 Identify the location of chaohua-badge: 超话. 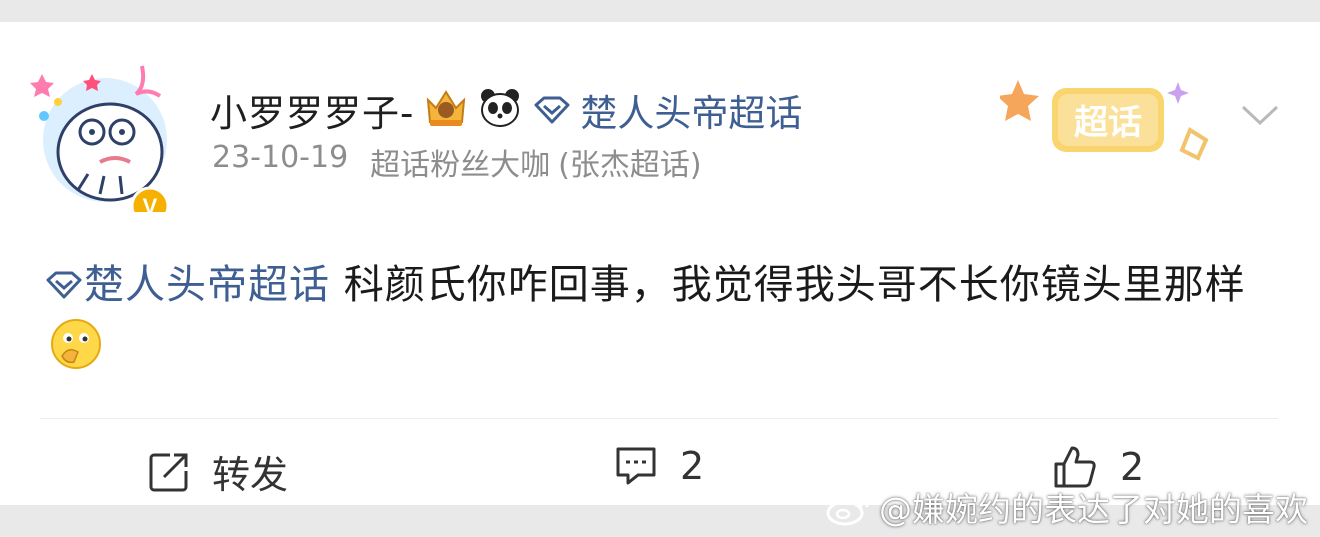
(1103, 122).